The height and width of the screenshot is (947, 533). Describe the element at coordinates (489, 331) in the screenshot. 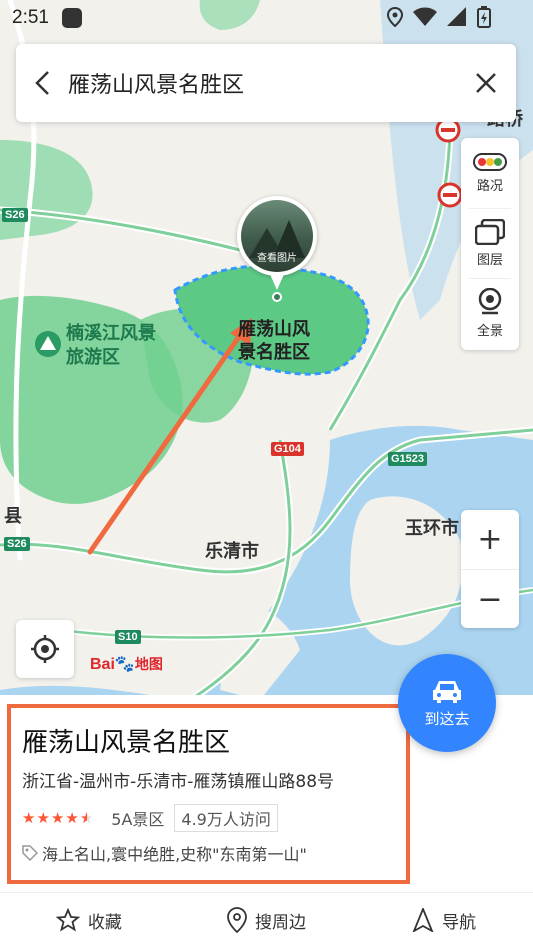

I see `panorama-label: 全景` at that location.